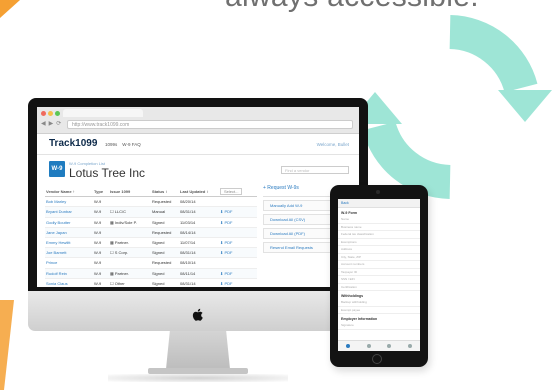  What do you see at coordinates (188, 243) in the screenshot?
I see `last-updated-cell: 11/07/14` at bounding box center [188, 243].